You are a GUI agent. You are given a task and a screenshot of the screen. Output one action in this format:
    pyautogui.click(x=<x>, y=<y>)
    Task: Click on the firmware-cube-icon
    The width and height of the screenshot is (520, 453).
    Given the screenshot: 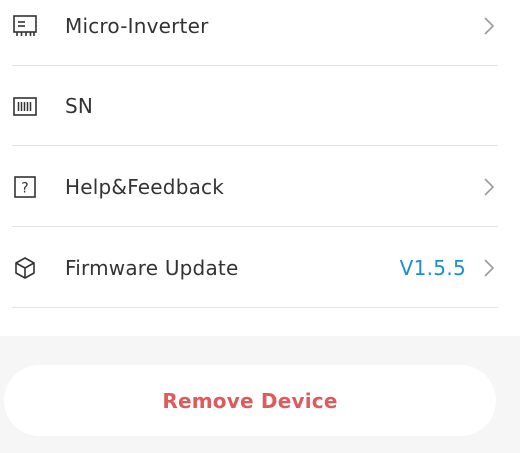 What is the action you would take?
    pyautogui.click(x=25, y=268)
    